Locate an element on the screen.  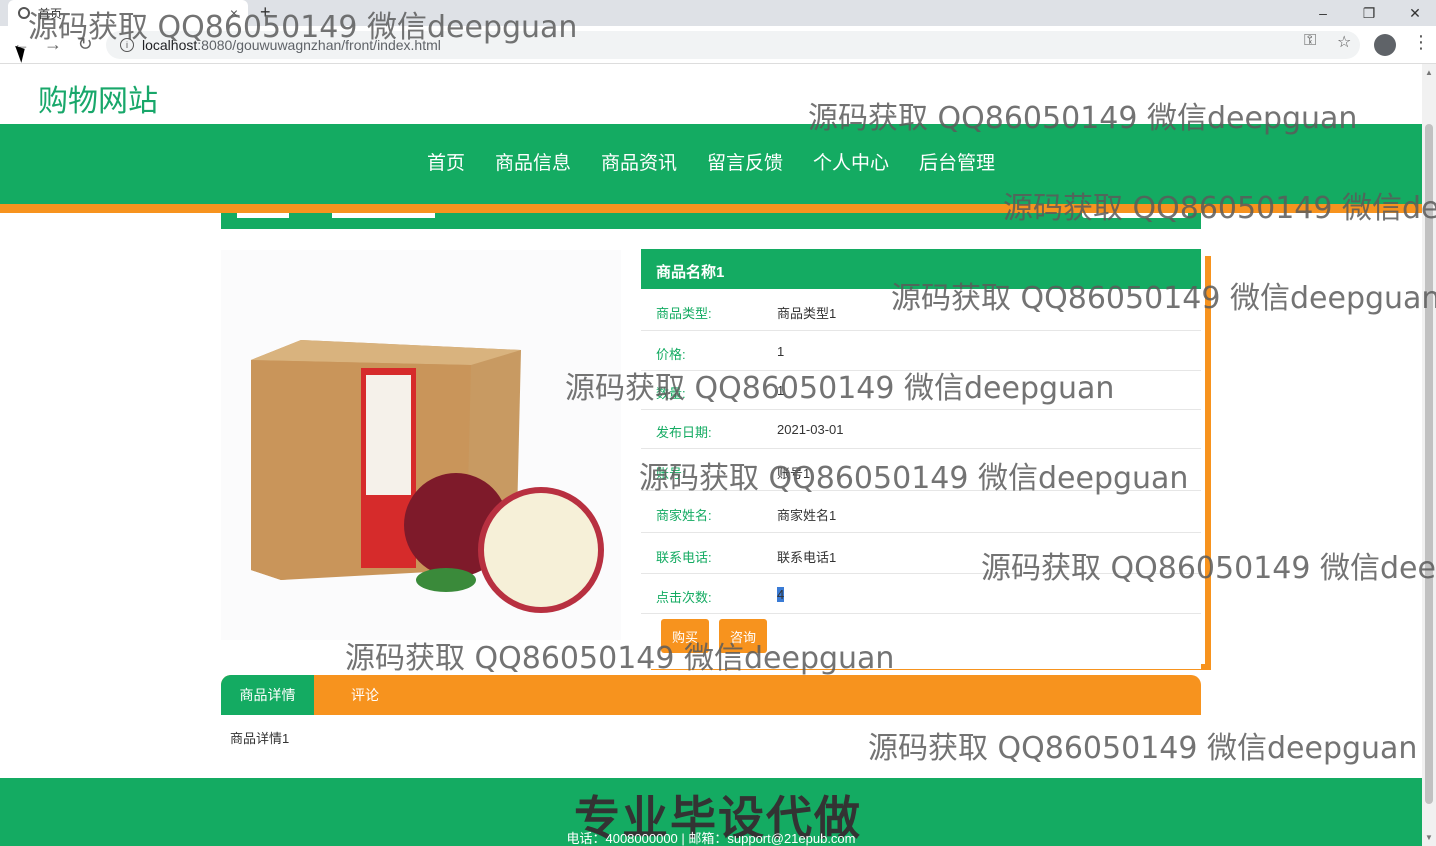
nav-accent-line is located at coordinates (711, 208).